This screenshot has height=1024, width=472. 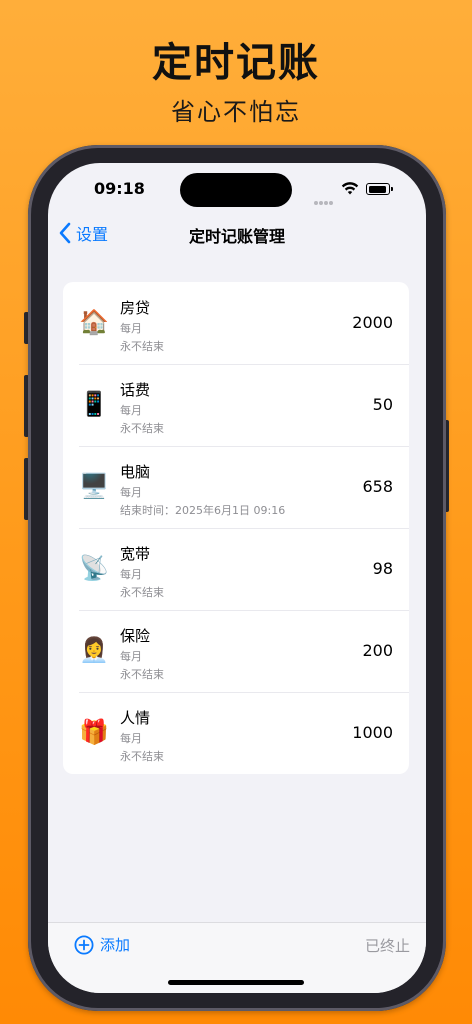 What do you see at coordinates (135, 390) in the screenshot?
I see `item-name: 话费` at bounding box center [135, 390].